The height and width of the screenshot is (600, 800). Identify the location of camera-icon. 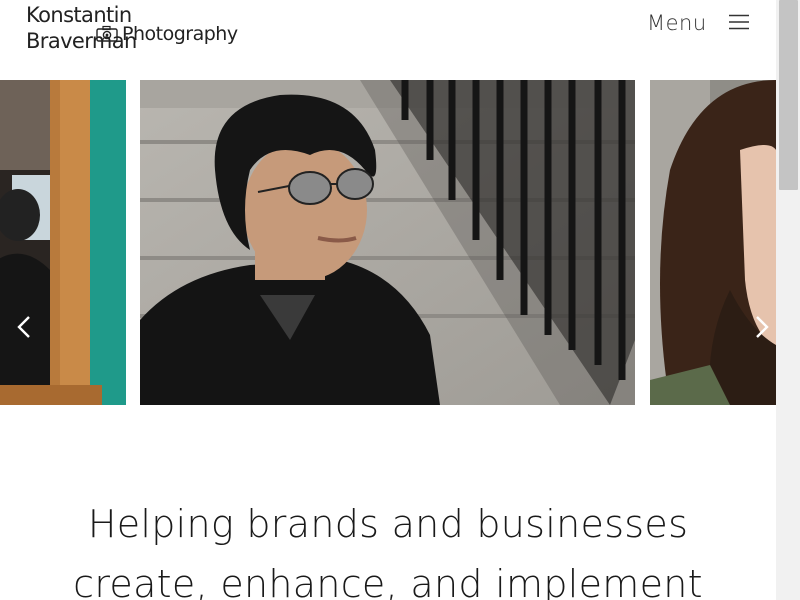
(107, 33).